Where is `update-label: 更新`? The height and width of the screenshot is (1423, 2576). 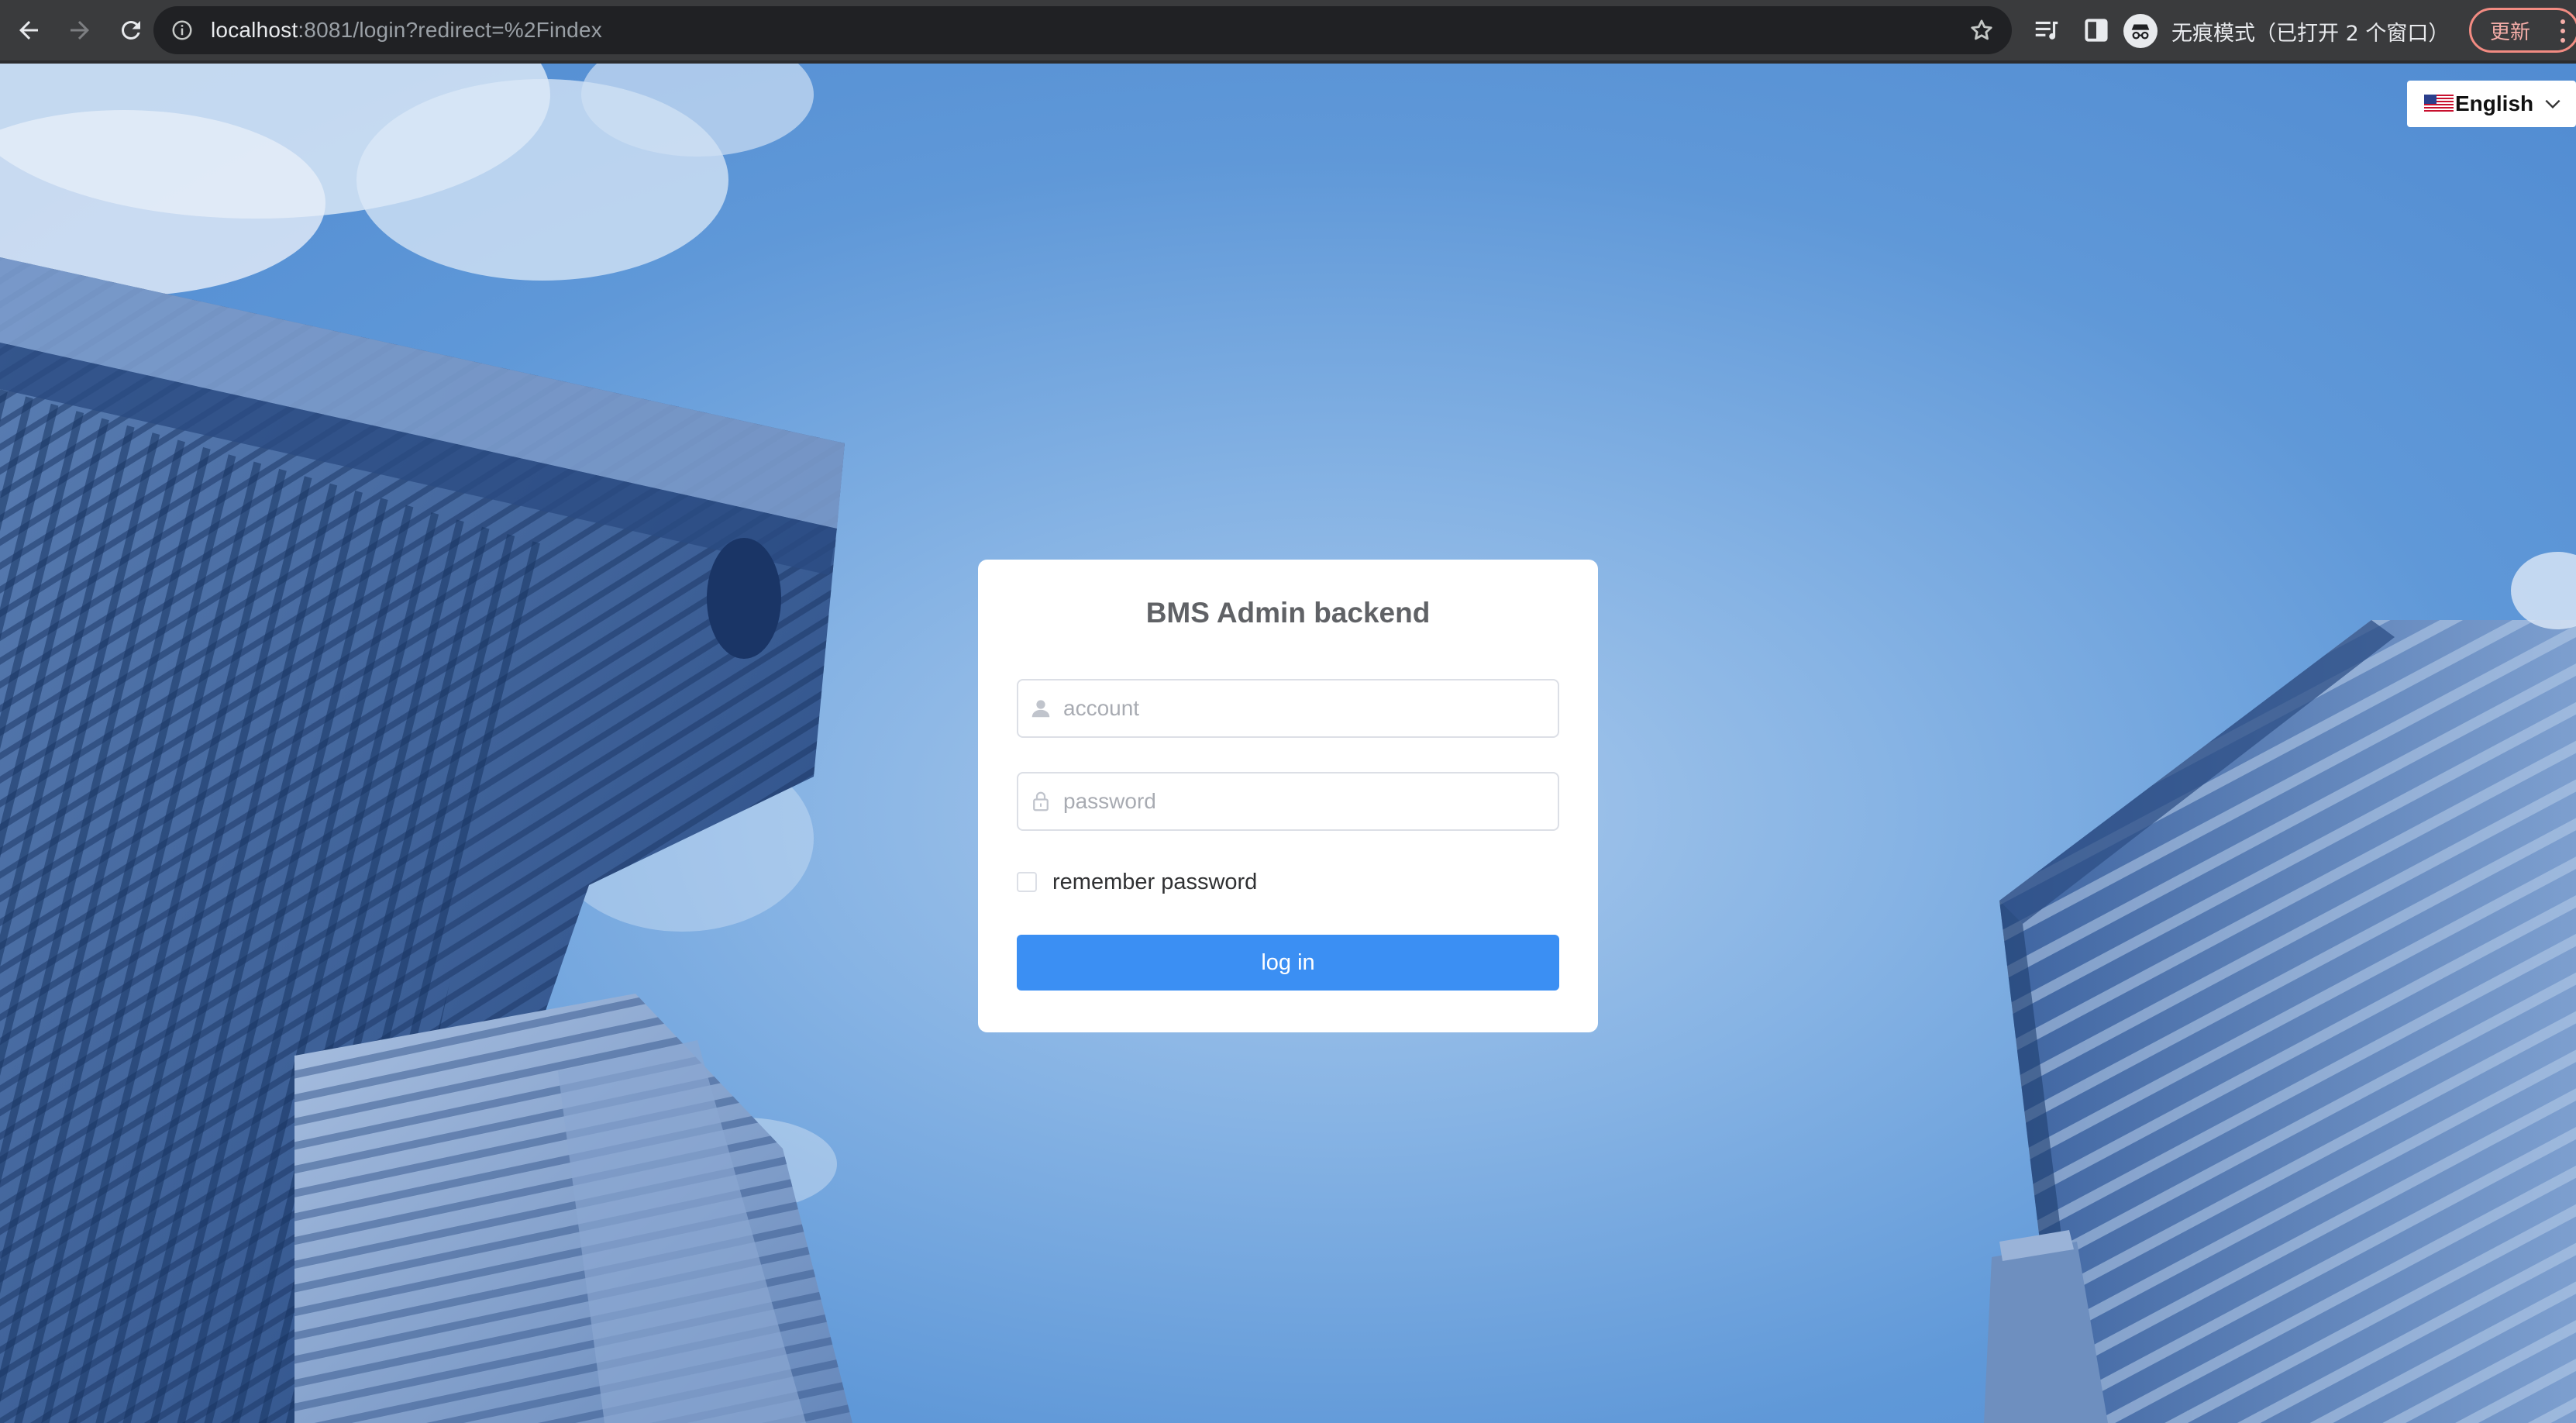
update-label: 更新 is located at coordinates (2510, 32).